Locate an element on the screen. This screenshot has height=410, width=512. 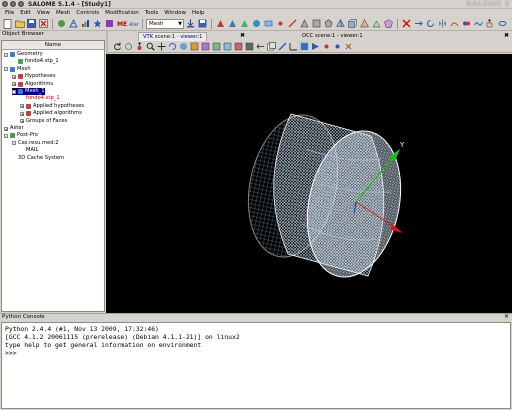
polygon-icon is located at coordinates (328, 23).